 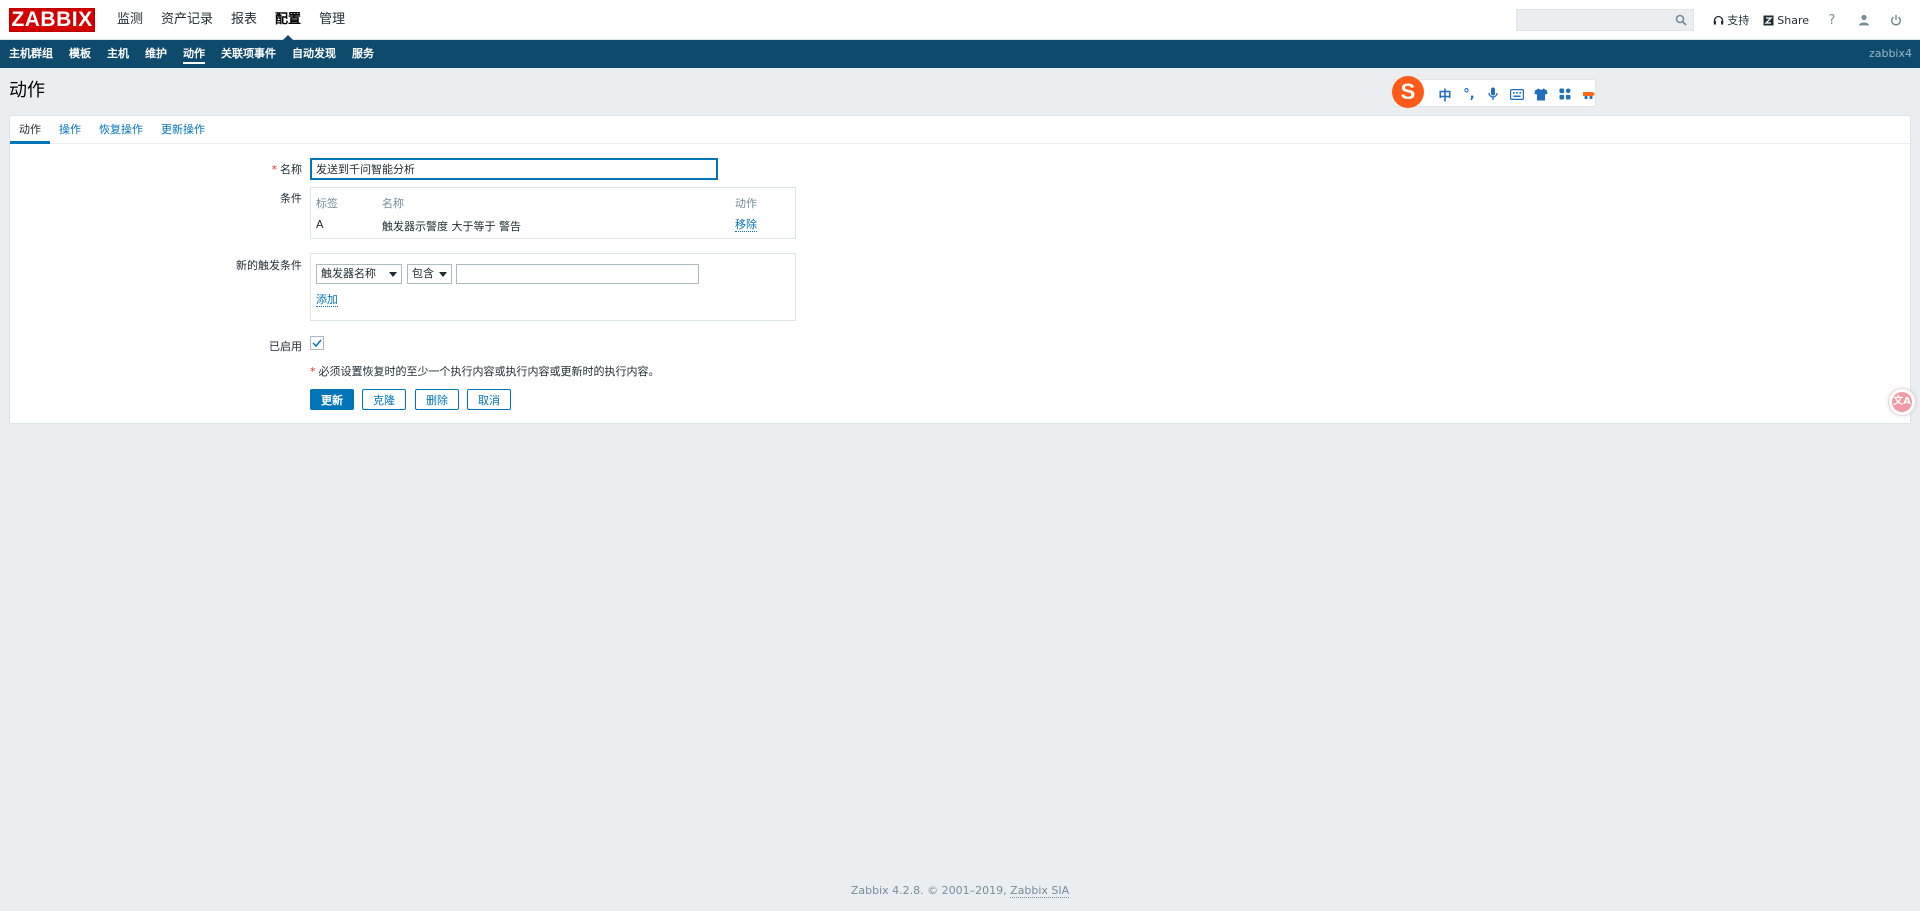 I want to click on share-label: Share, so click(x=1793, y=20).